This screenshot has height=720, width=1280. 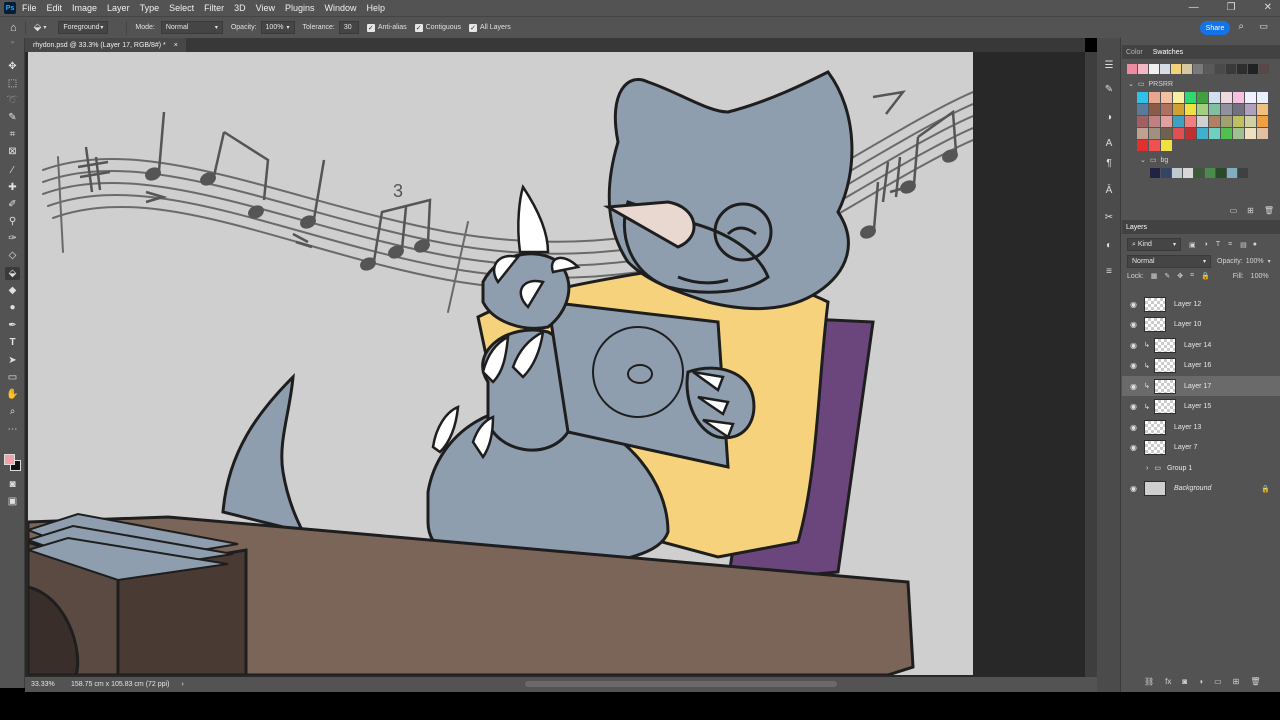 What do you see at coordinates (418, 27) in the screenshot?
I see `contiguous-checkbox: ✓` at bounding box center [418, 27].